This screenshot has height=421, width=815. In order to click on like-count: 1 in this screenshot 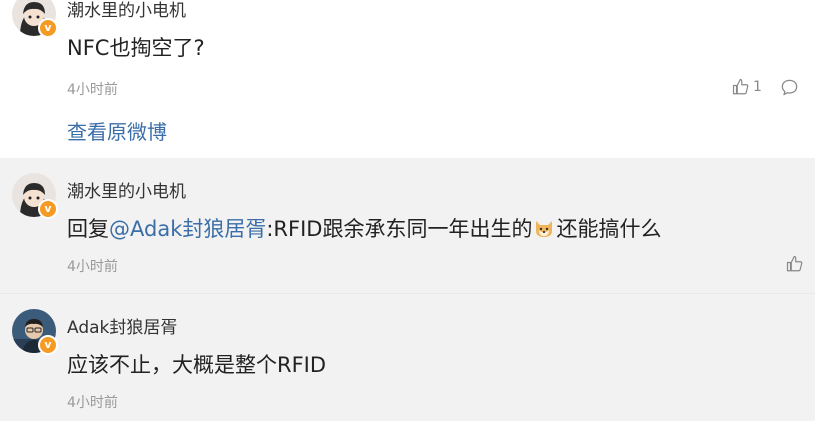, I will do `click(757, 87)`.